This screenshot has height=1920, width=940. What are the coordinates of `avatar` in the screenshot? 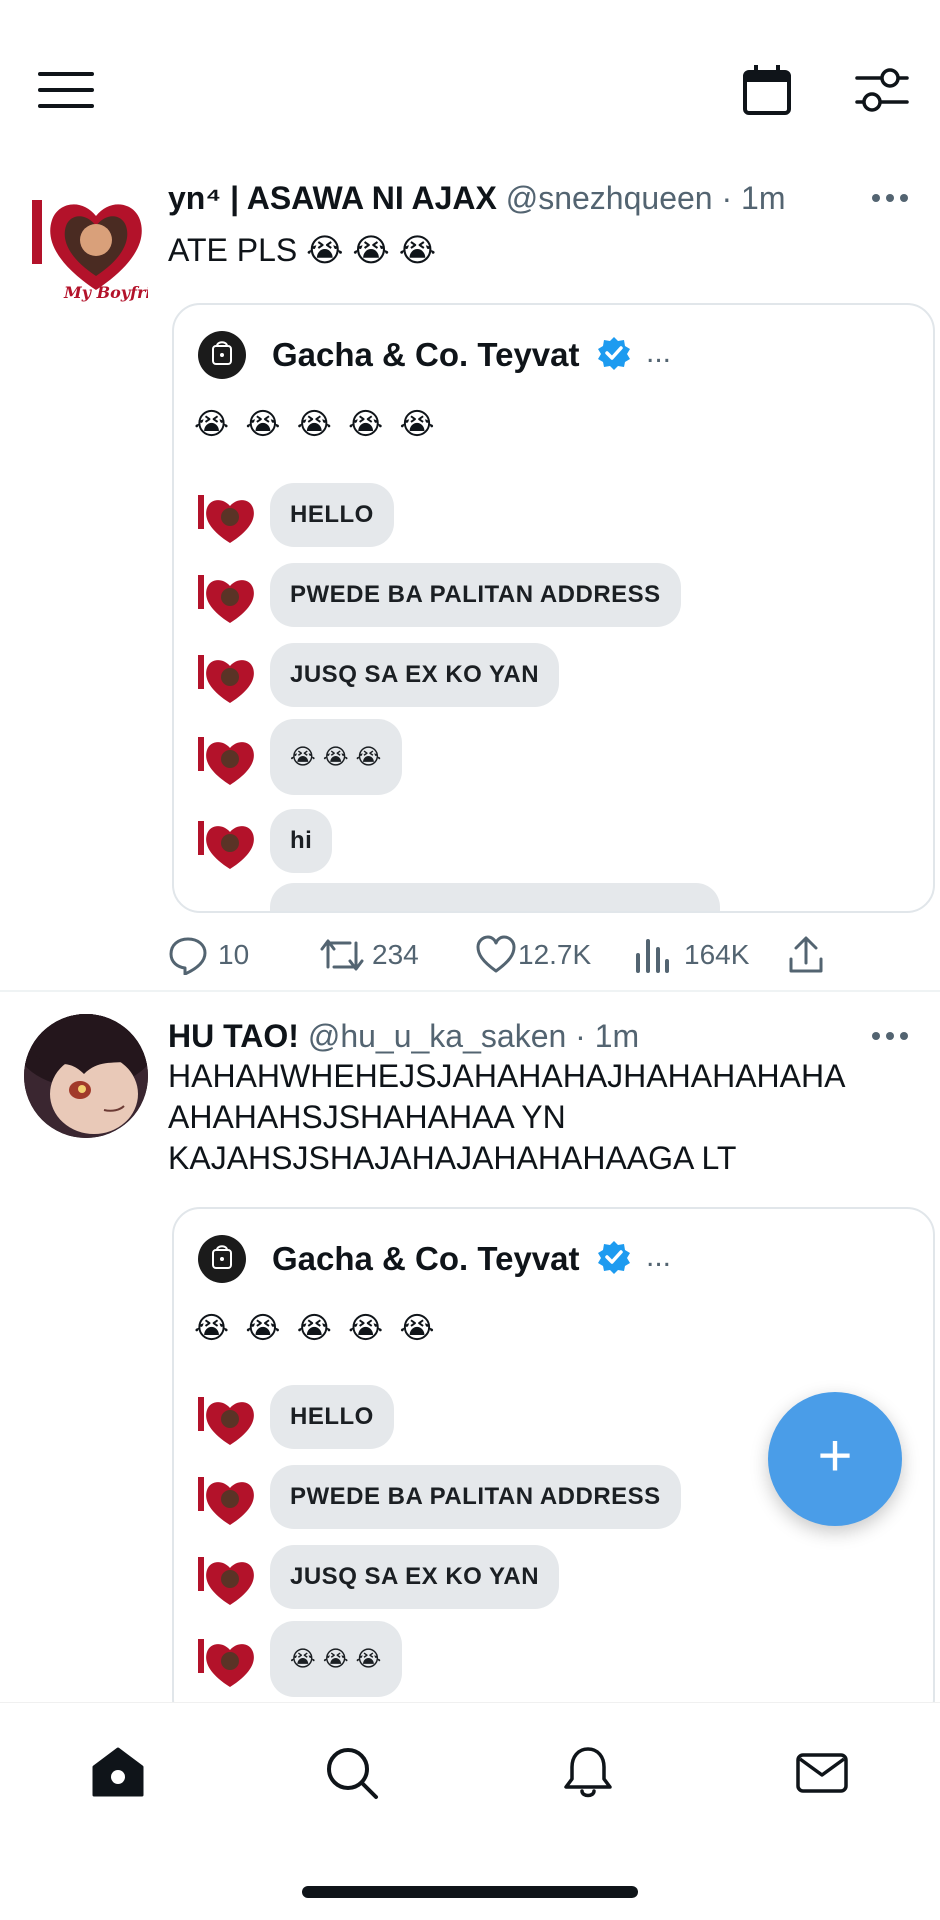 It's located at (86, 1076).